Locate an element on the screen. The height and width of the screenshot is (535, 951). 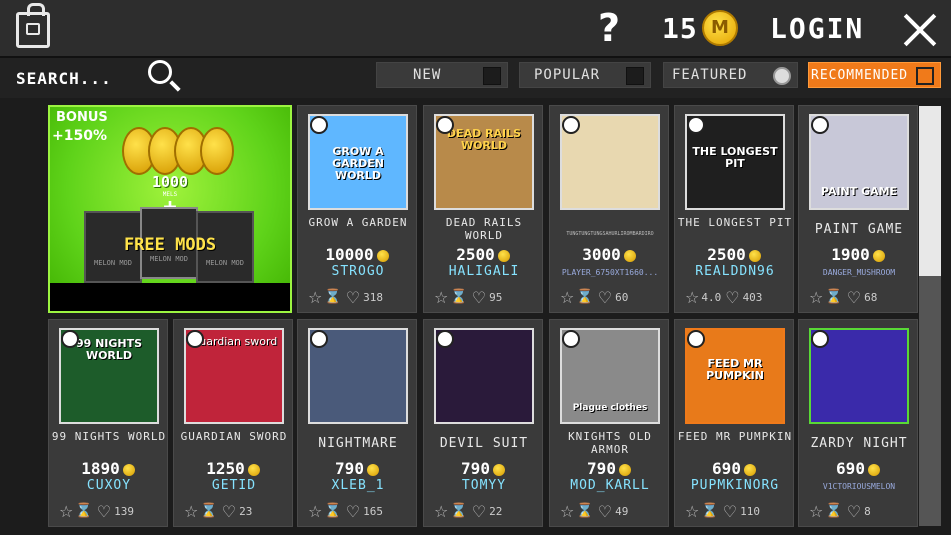
filter-featured-button: FEATURED is located at coordinates (730, 75).